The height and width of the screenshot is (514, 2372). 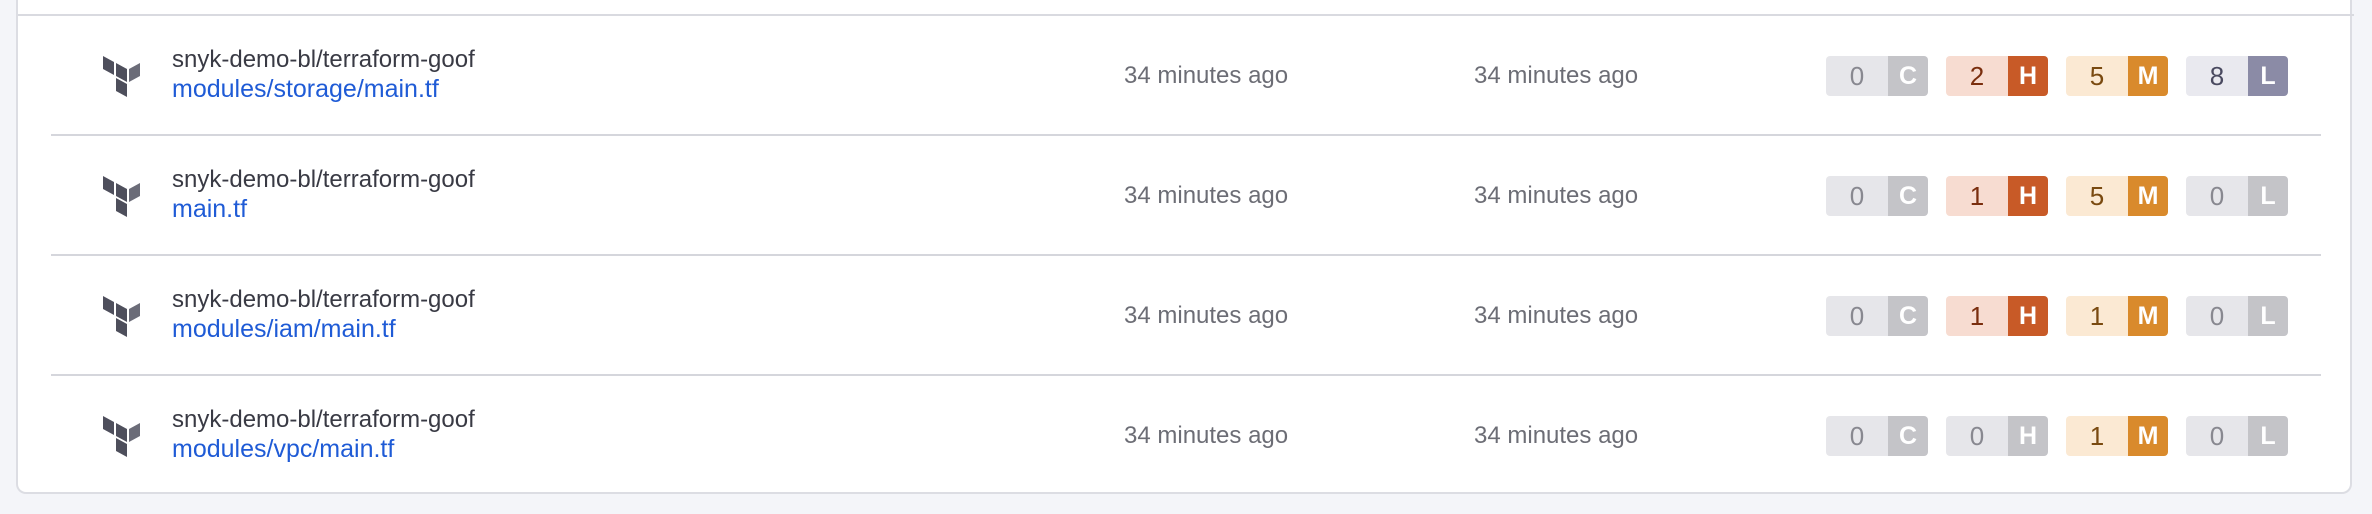 I want to click on high-count: 2, so click(x=1977, y=76).